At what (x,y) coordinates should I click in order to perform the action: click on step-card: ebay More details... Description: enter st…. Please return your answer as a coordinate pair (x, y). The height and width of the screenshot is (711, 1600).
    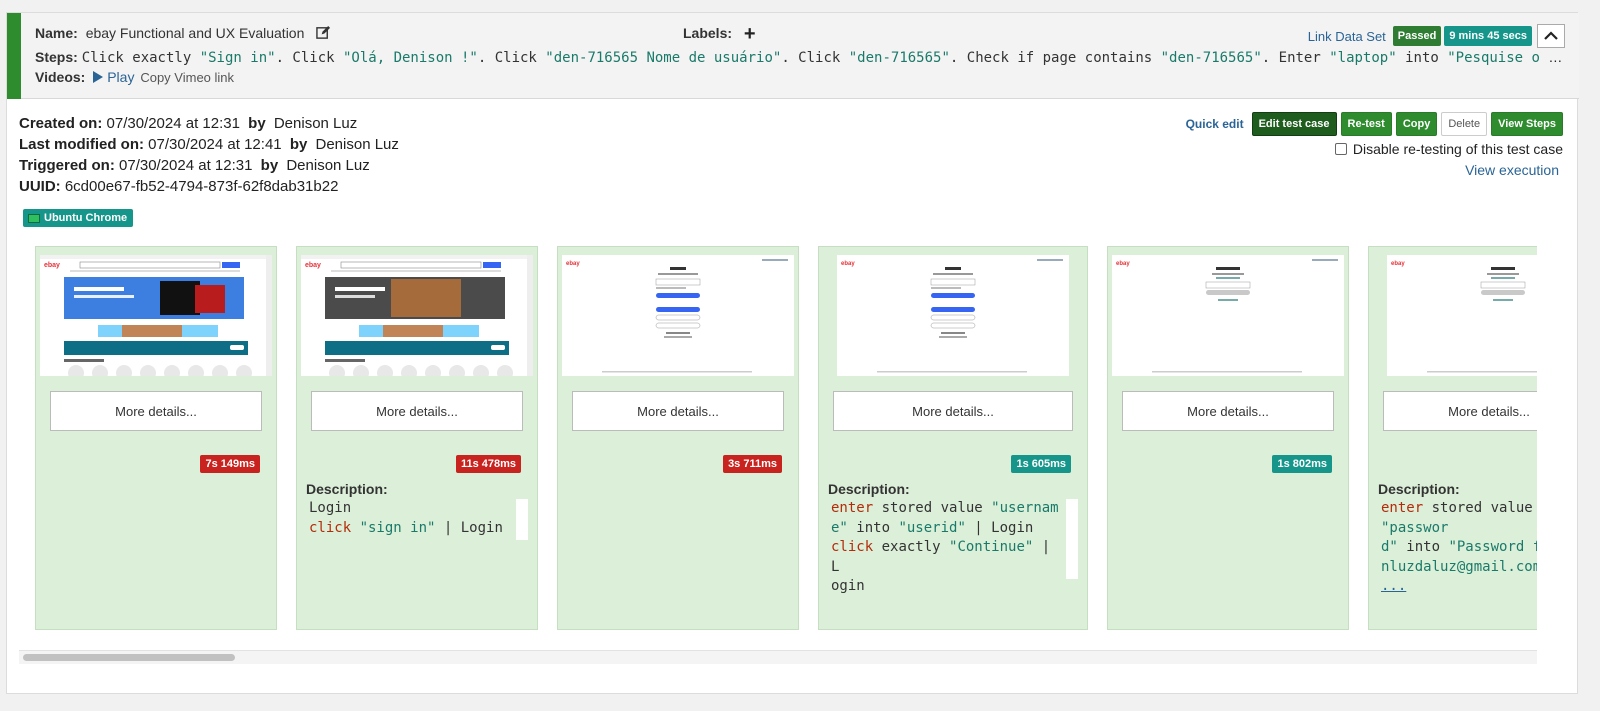
    Looking at the image, I should click on (1452, 438).